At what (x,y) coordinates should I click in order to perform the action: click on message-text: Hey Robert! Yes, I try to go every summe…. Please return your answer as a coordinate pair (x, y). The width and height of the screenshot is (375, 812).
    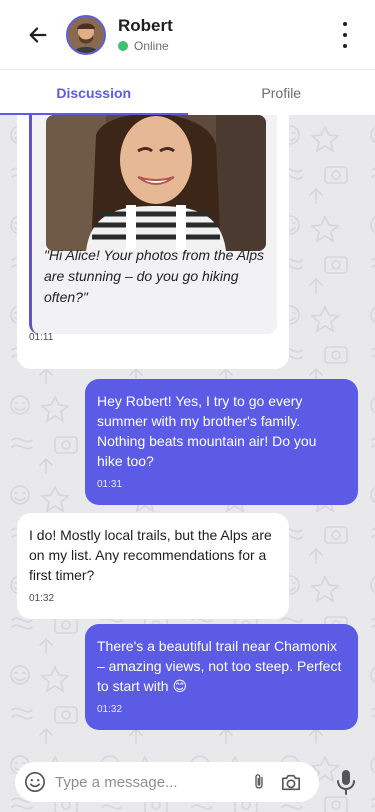
    Looking at the image, I should click on (207, 431).